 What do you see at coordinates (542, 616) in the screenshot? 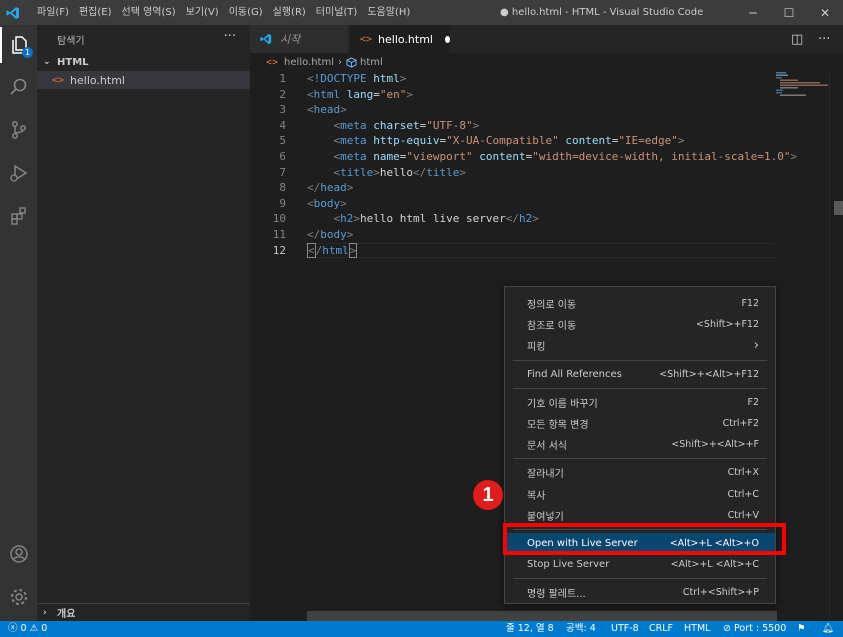
I see `horizontal-scrollbar` at bounding box center [542, 616].